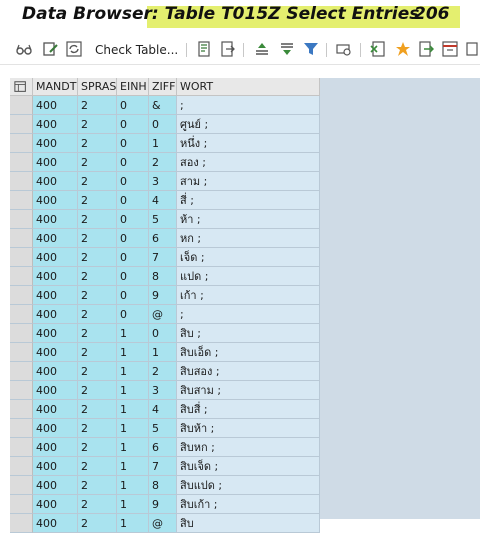 This screenshot has height=533, width=480. Describe the element at coordinates (248, 504) in the screenshot. I see `cell-wort: สิบเก้า ;` at that location.